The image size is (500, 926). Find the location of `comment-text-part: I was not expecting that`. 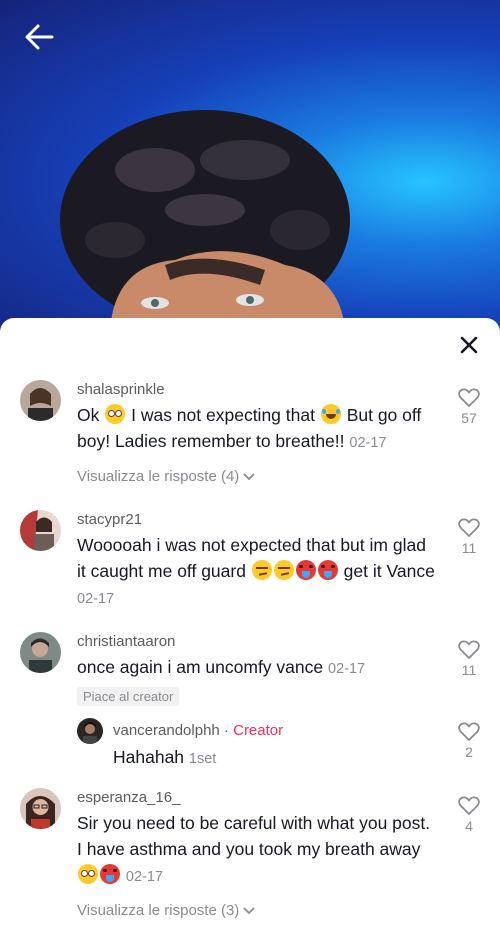

comment-text-part: I was not expecting that is located at coordinates (223, 415).